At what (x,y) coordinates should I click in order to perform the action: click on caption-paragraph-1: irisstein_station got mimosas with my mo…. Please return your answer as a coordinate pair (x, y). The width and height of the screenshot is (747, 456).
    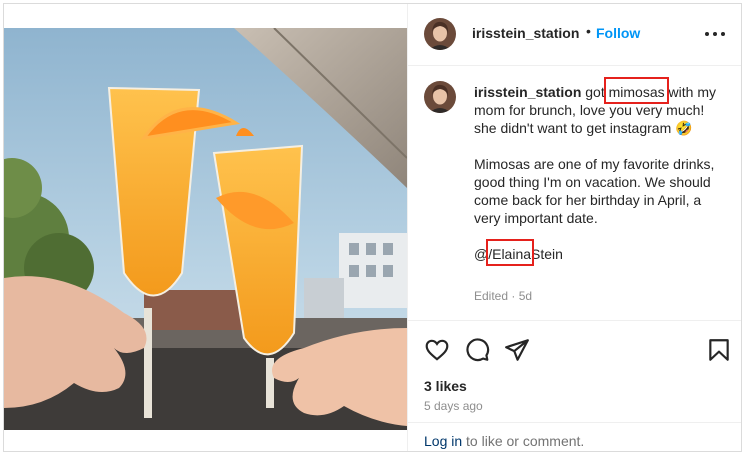
    Looking at the image, I should click on (596, 107).